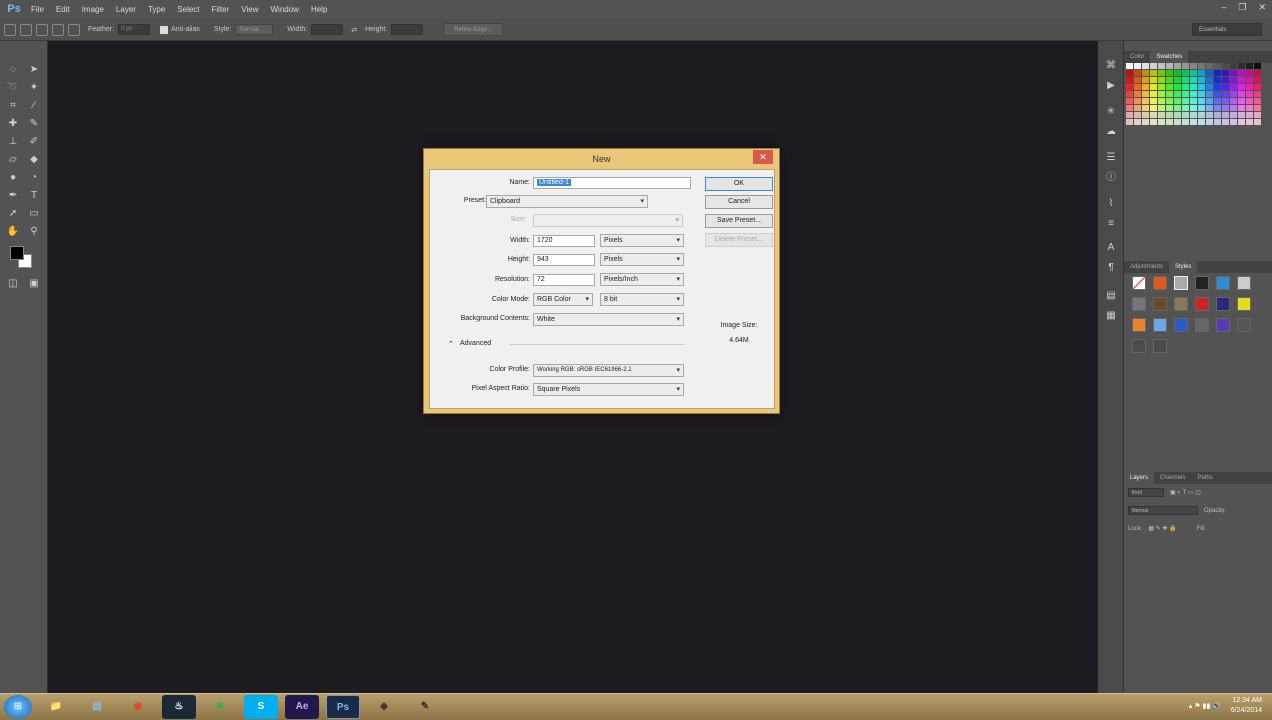  What do you see at coordinates (425, 707) in the screenshot?
I see `editor-icon: ✎` at bounding box center [425, 707].